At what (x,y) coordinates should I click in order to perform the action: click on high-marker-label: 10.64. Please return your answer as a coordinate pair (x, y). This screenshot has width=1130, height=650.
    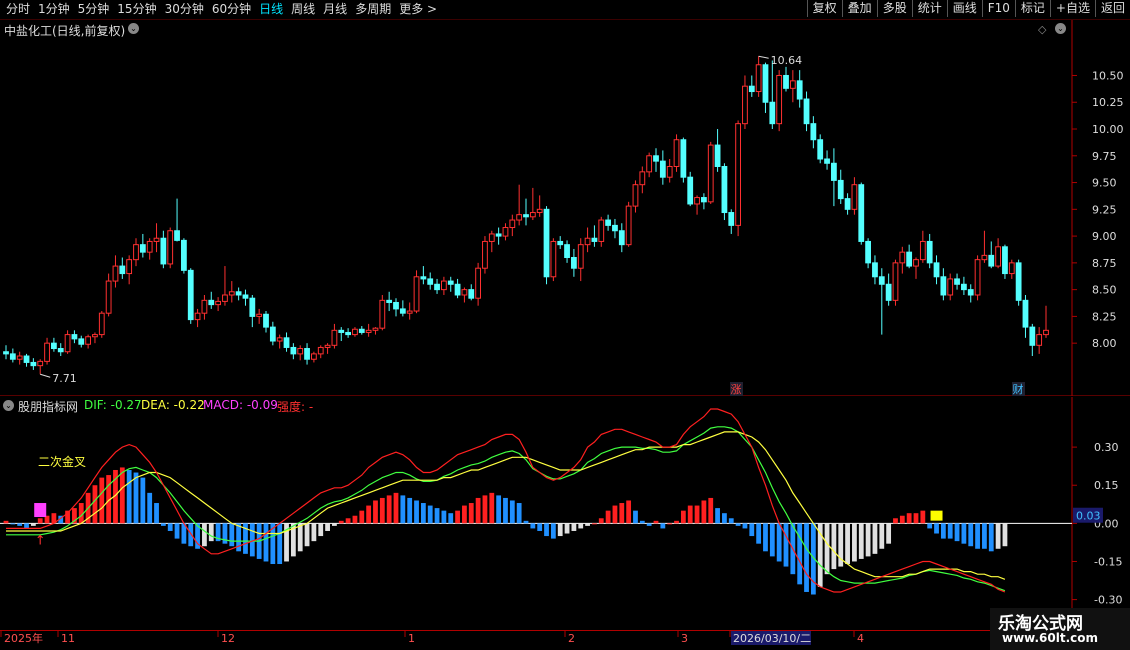
    Looking at the image, I should click on (787, 60).